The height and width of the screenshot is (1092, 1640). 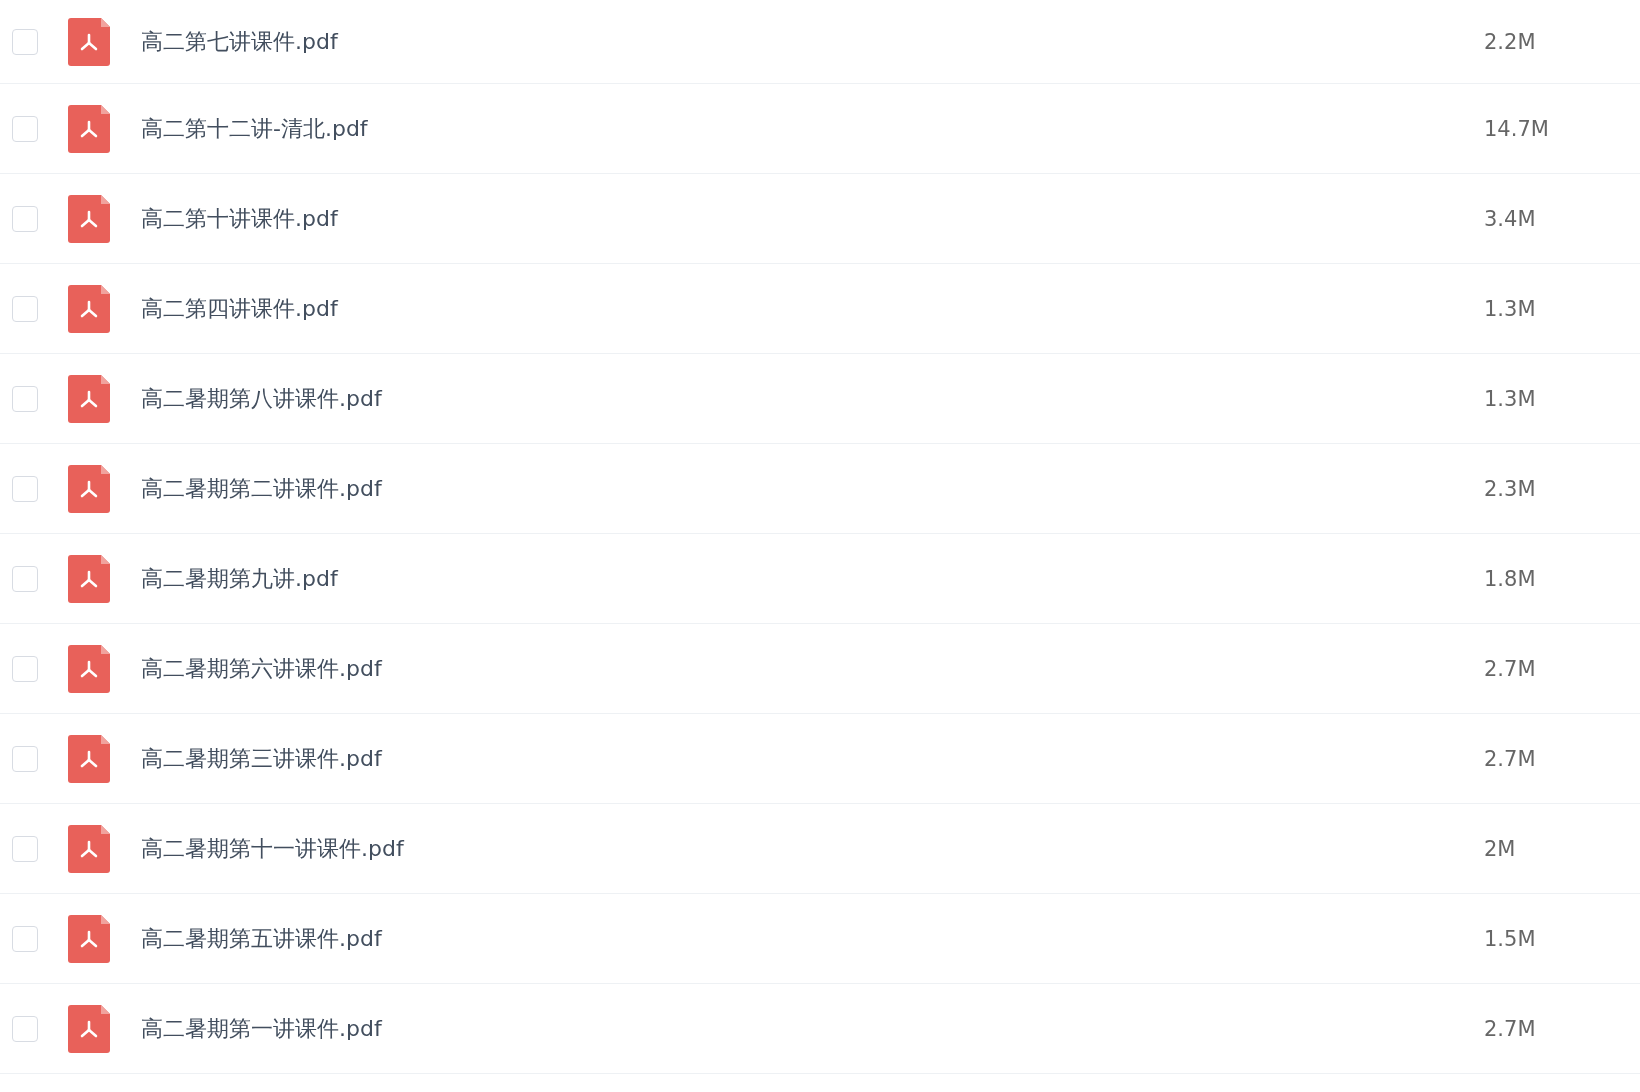 What do you see at coordinates (812, 1028) in the screenshot?
I see `file-name: 高二暑期第一讲课件.pdf` at bounding box center [812, 1028].